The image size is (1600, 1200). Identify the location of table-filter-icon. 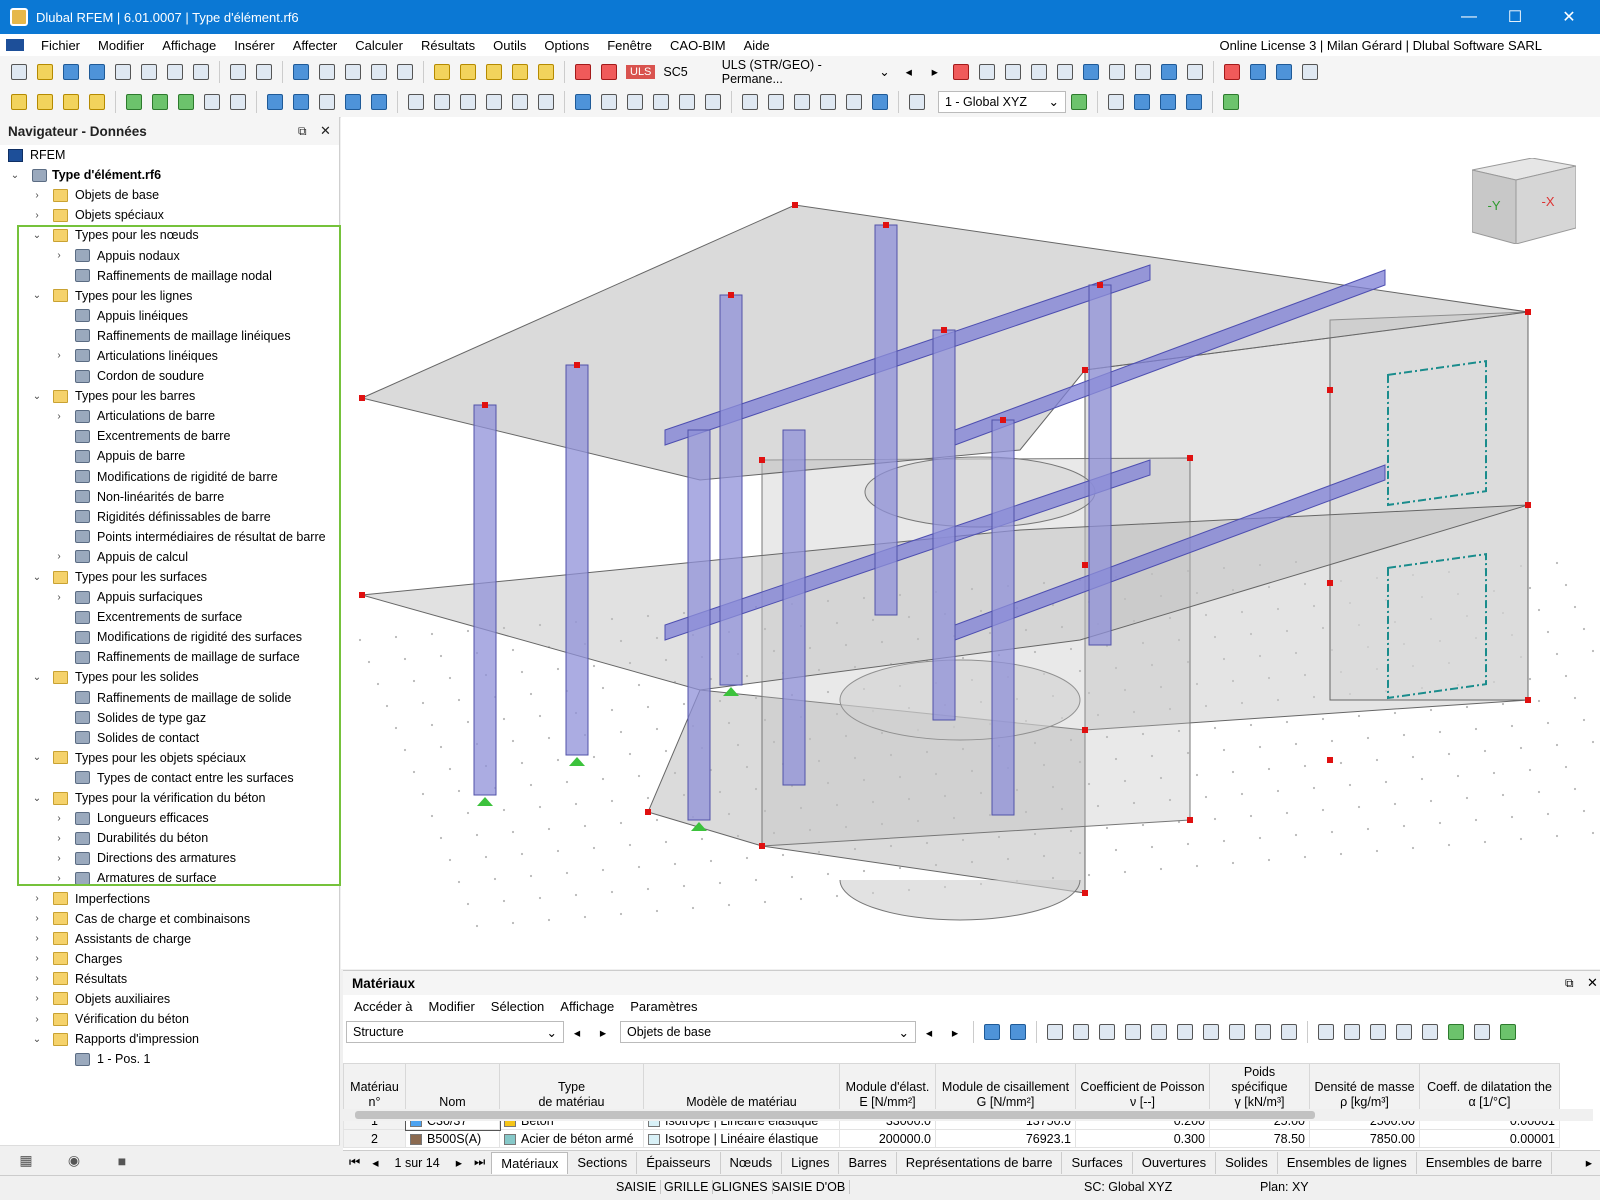
(1263, 1032).